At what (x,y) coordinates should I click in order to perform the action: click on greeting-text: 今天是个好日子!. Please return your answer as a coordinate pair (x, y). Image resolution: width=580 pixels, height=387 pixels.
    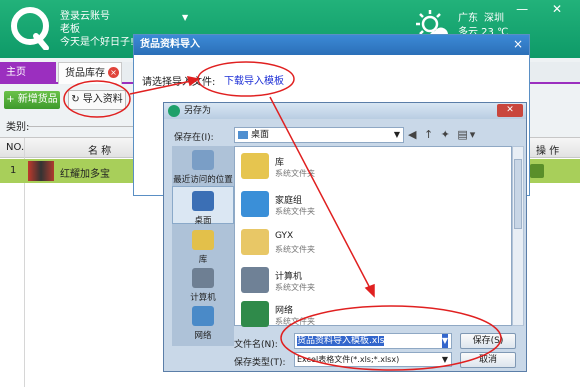
    Looking at the image, I should click on (97, 42).